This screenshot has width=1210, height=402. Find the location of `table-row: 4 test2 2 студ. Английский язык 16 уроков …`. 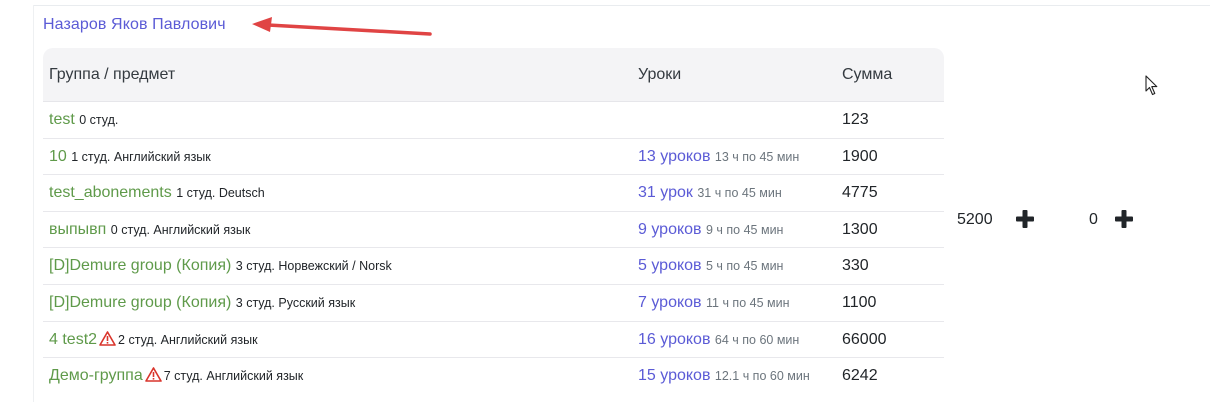

table-row: 4 test2 2 студ. Английский язык 16 уроков … is located at coordinates (493, 340).